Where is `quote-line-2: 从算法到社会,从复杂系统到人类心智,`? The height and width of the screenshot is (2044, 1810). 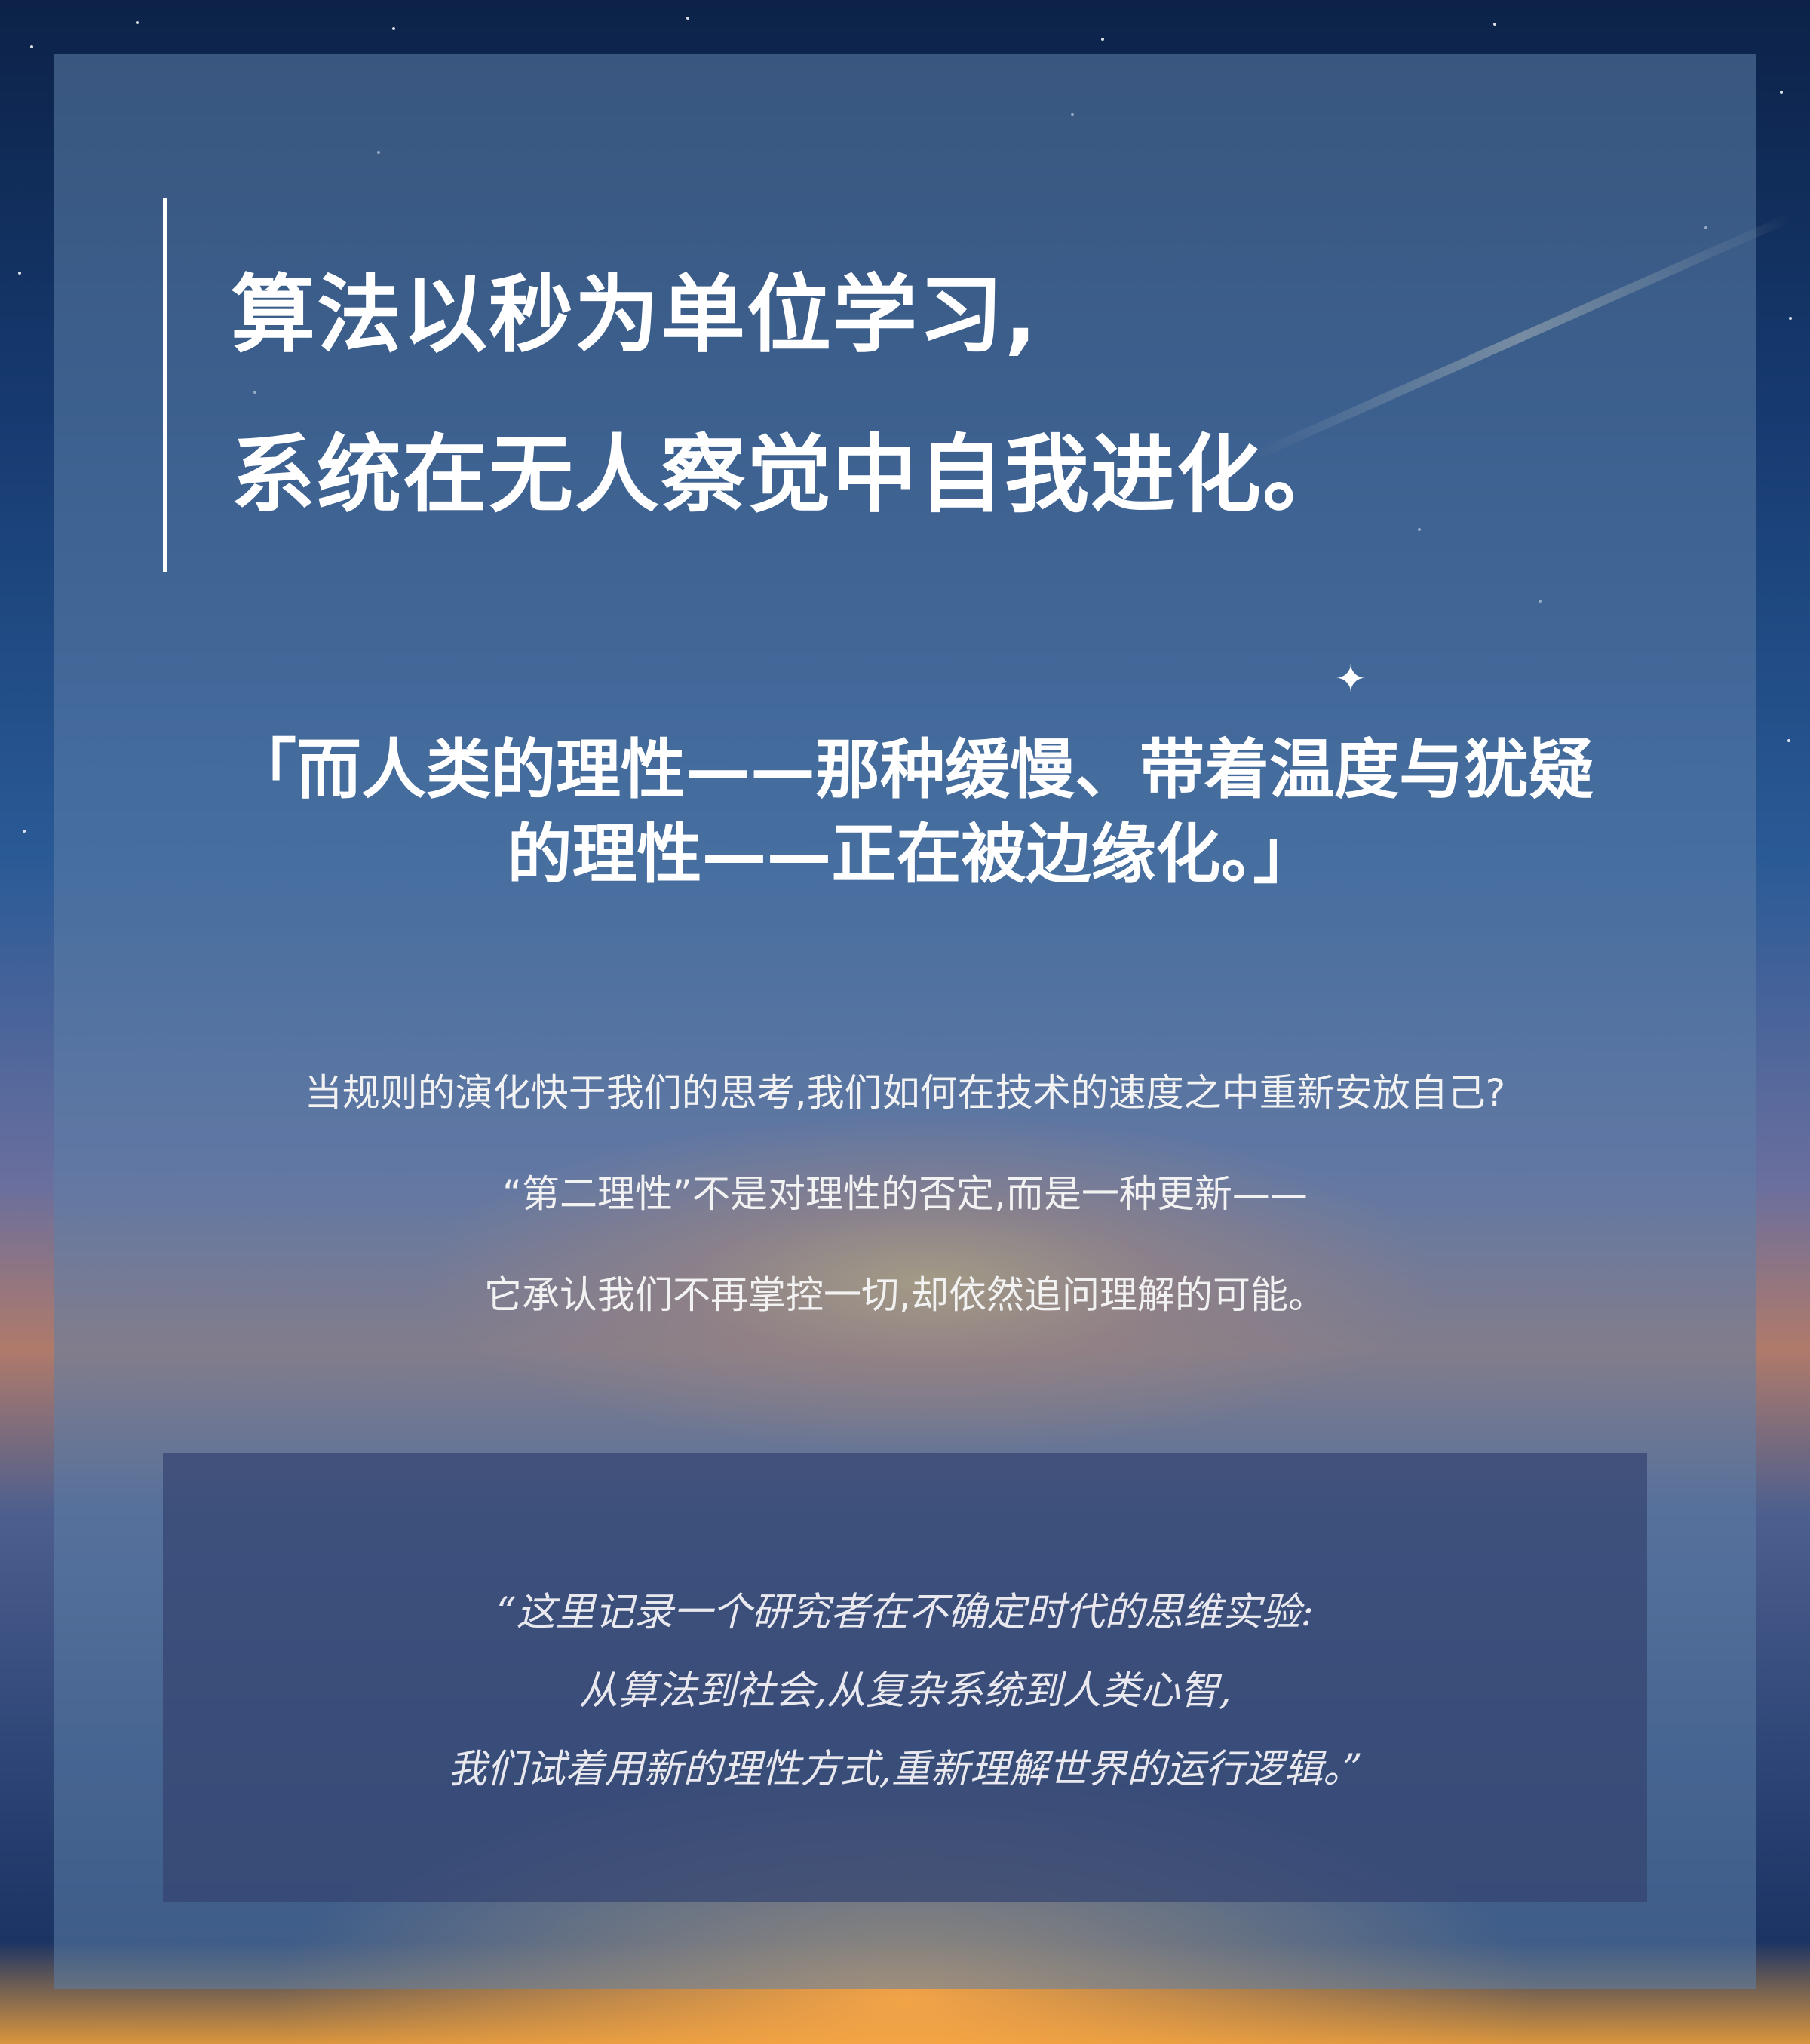
quote-line-2: 从算法到社会,从复杂系统到人类心智, is located at coordinates (905, 1691).